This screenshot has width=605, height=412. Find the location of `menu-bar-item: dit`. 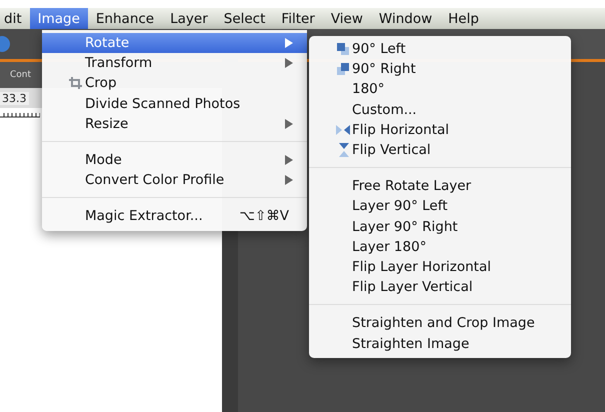

menu-bar-item: dit is located at coordinates (15, 18).